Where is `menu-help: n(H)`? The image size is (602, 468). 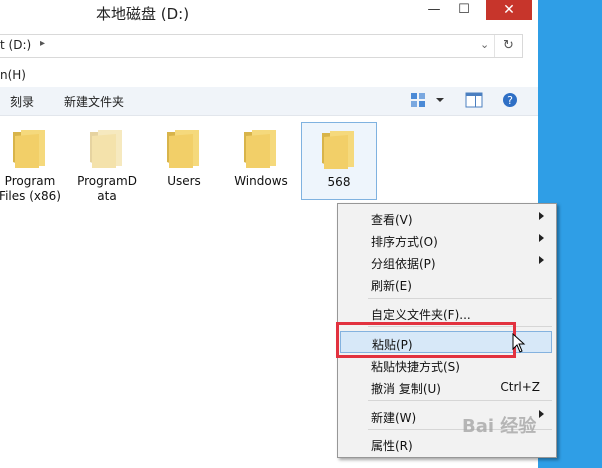
menu-help: n(H) is located at coordinates (13, 75).